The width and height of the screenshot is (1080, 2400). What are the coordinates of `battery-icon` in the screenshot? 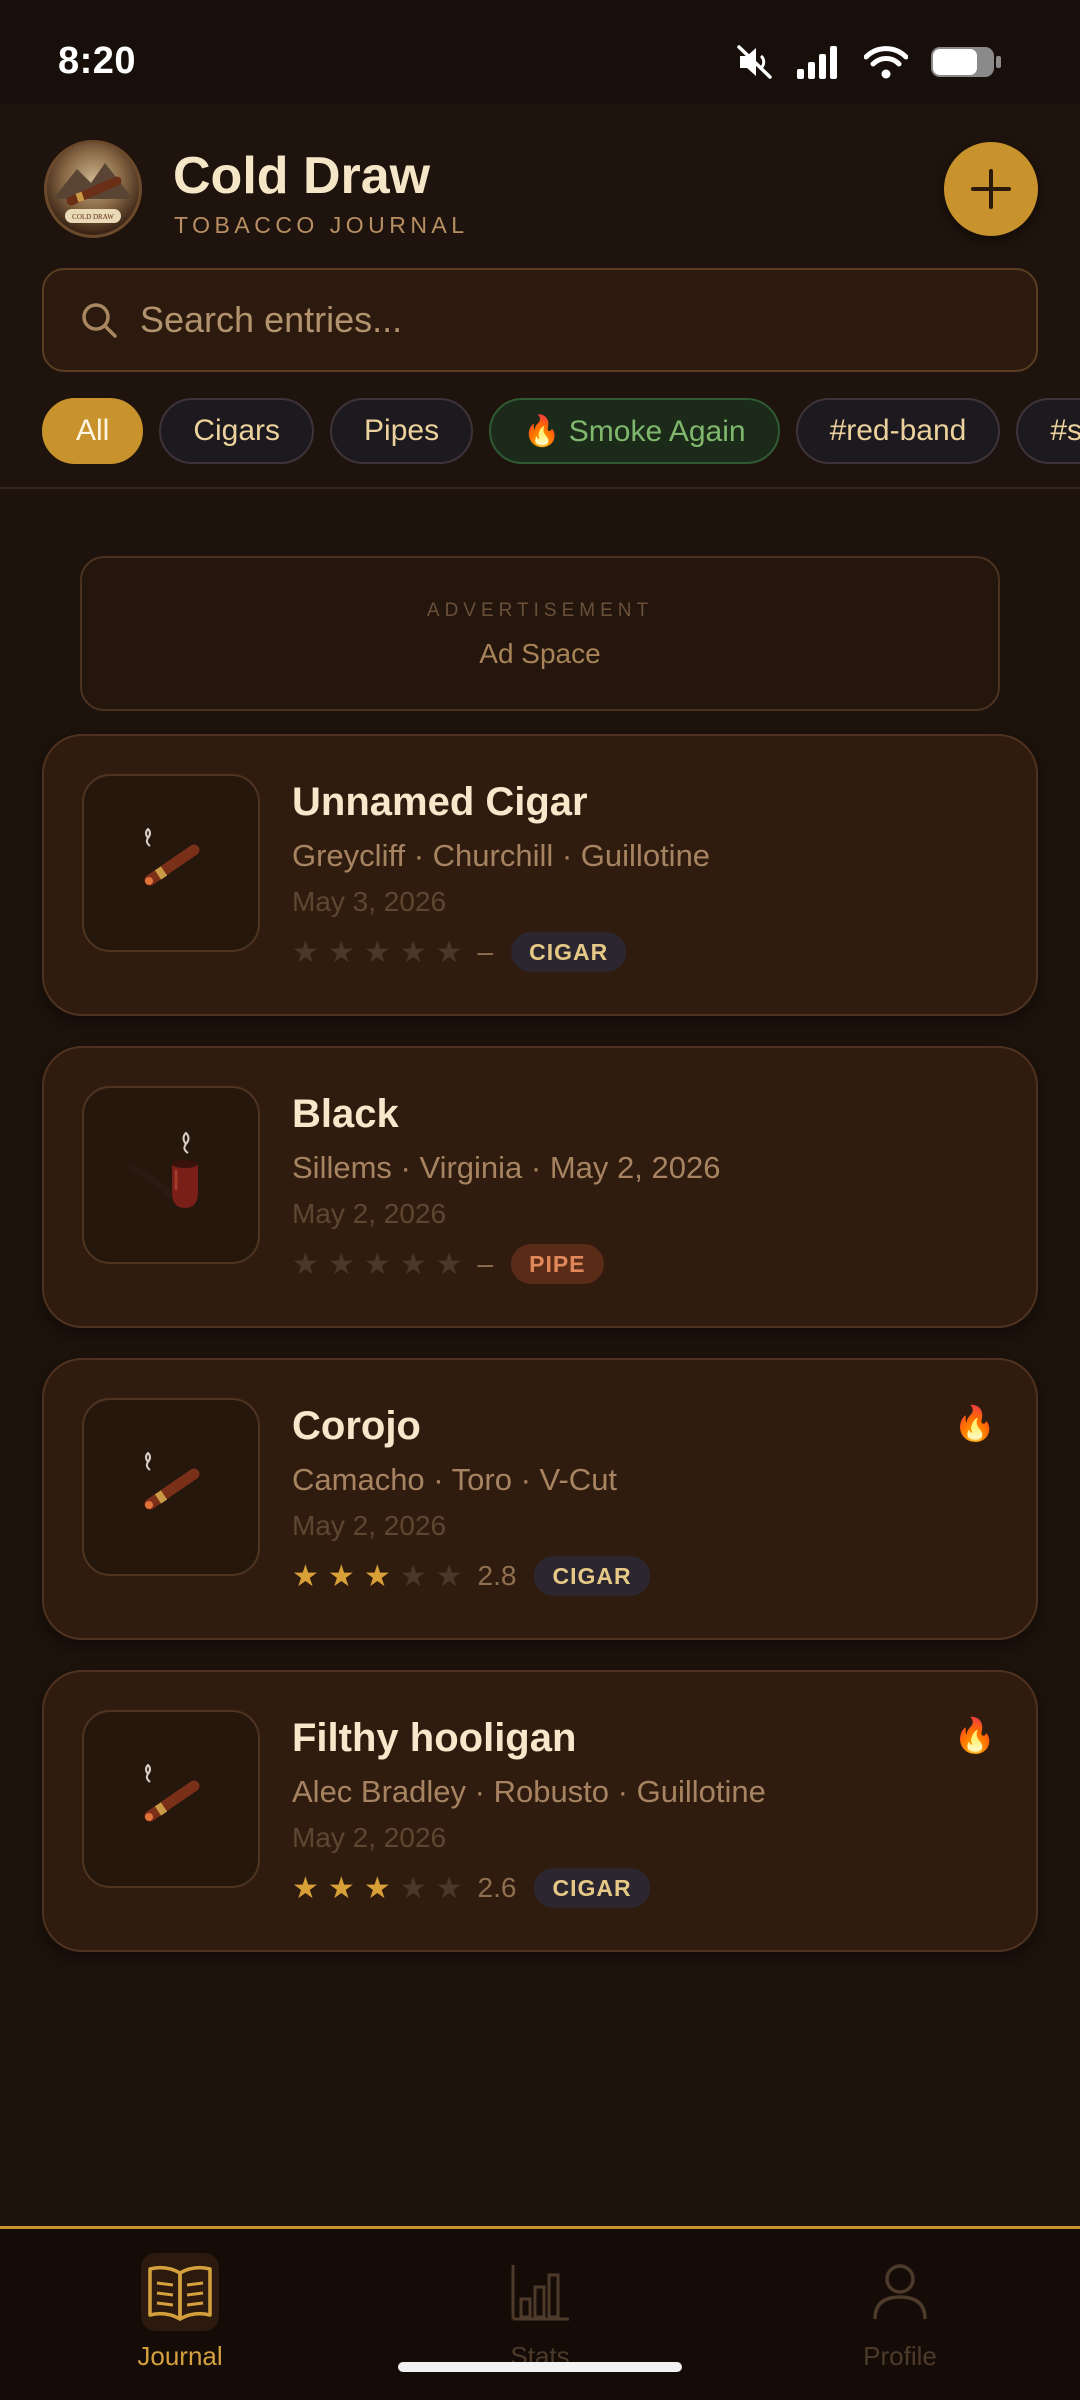 It's located at (966, 62).